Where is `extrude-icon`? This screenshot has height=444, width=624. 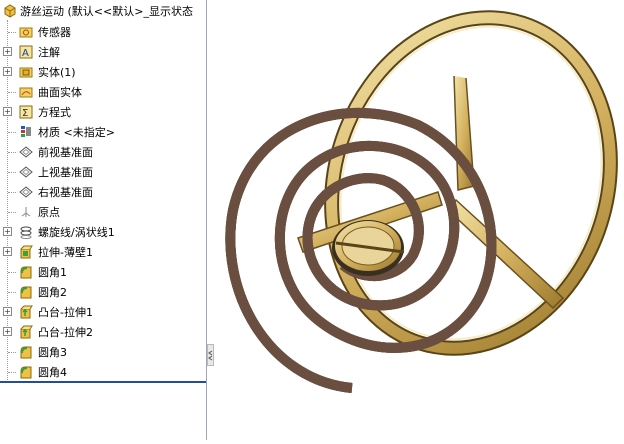
extrude-icon is located at coordinates (25, 251).